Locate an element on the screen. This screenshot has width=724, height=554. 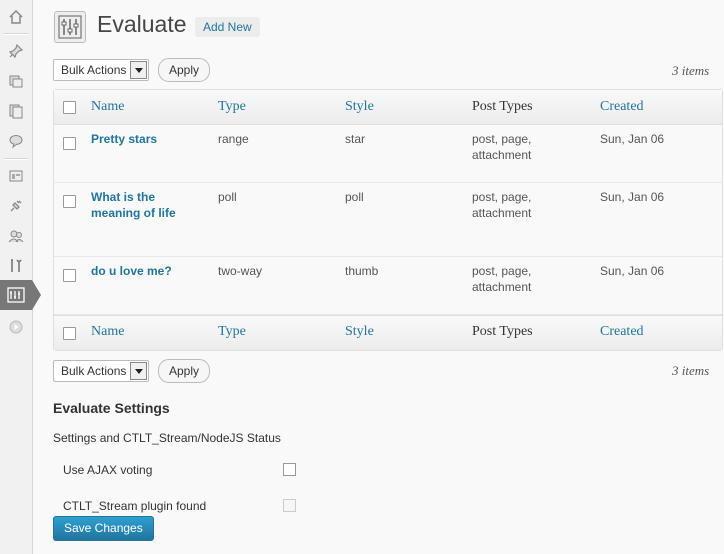
stream-plugin-checkbox is located at coordinates (289, 505).